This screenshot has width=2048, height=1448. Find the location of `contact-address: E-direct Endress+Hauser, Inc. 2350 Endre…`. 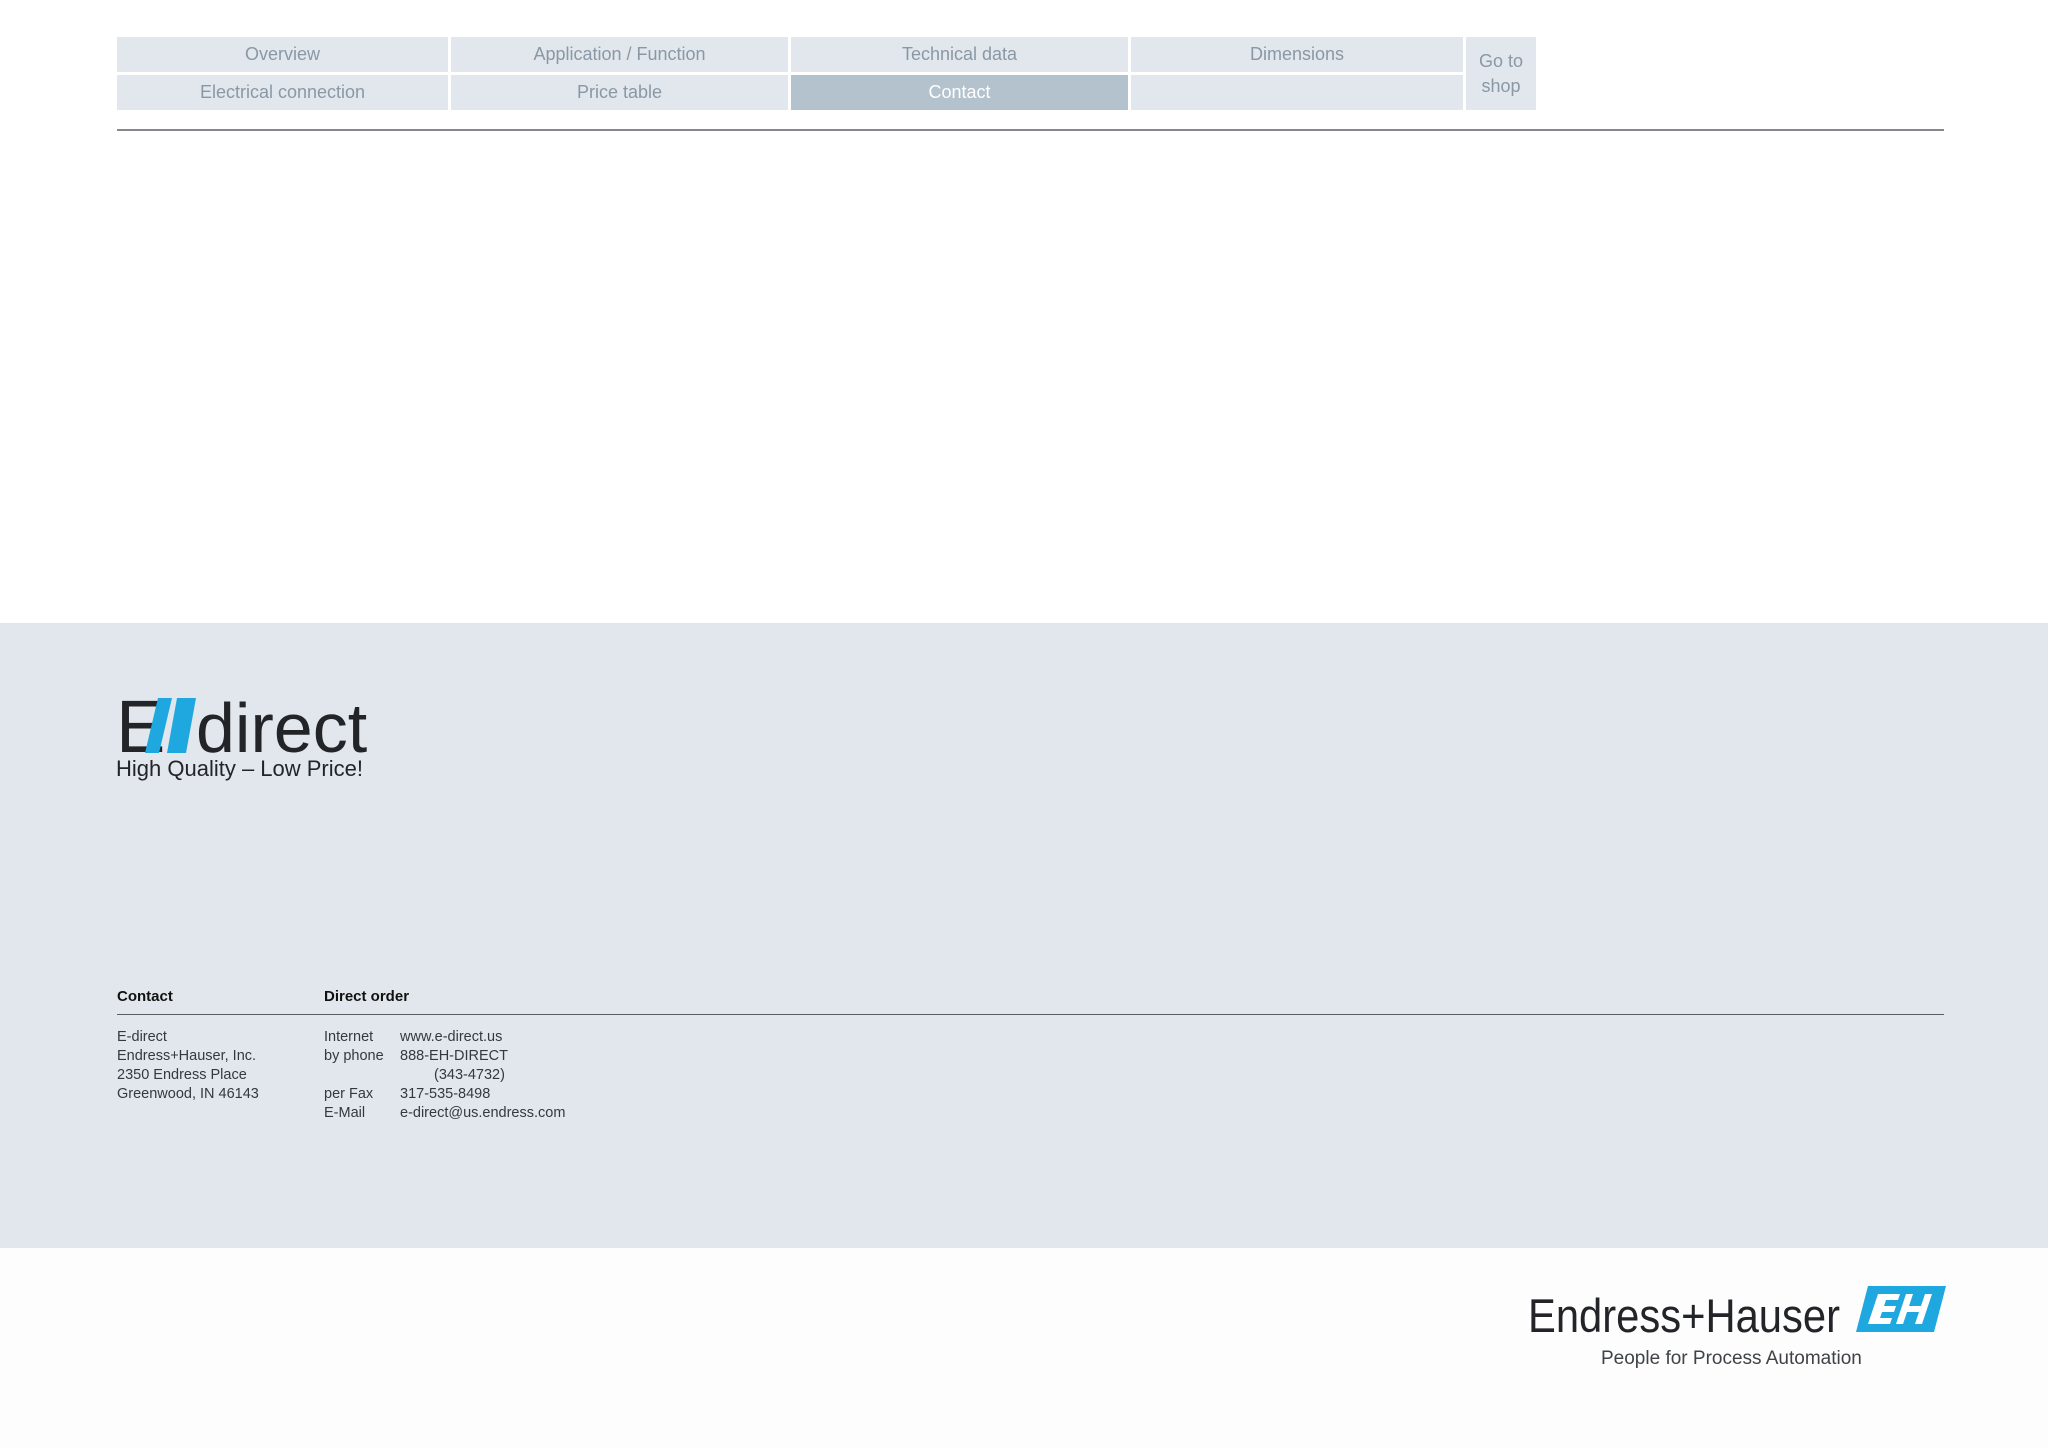

contact-address: E-direct Endress+Hauser, Inc. 2350 Endre… is located at coordinates (188, 1066).